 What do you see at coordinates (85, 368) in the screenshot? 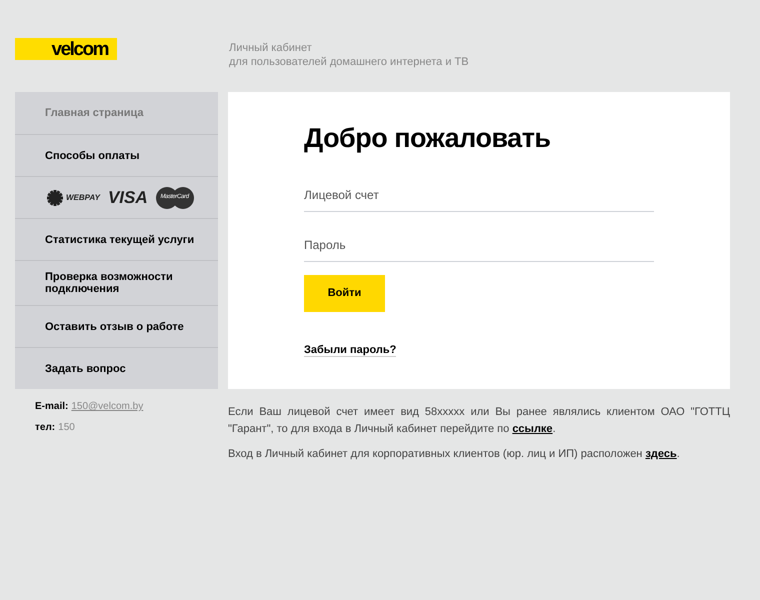
I see `sidebar-item: Задать вопрос` at bounding box center [85, 368].